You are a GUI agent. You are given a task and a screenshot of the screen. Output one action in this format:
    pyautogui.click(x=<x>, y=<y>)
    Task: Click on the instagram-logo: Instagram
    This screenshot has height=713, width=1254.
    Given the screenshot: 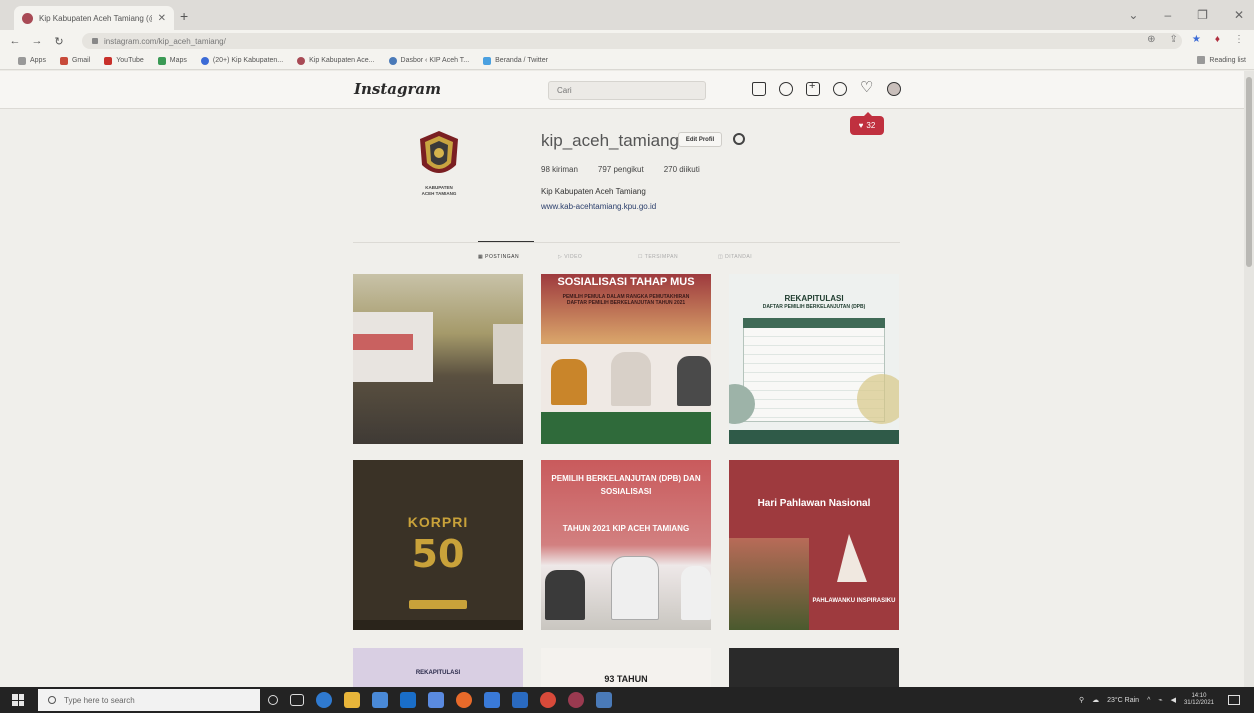 What is the action you would take?
    pyautogui.click(x=397, y=89)
    